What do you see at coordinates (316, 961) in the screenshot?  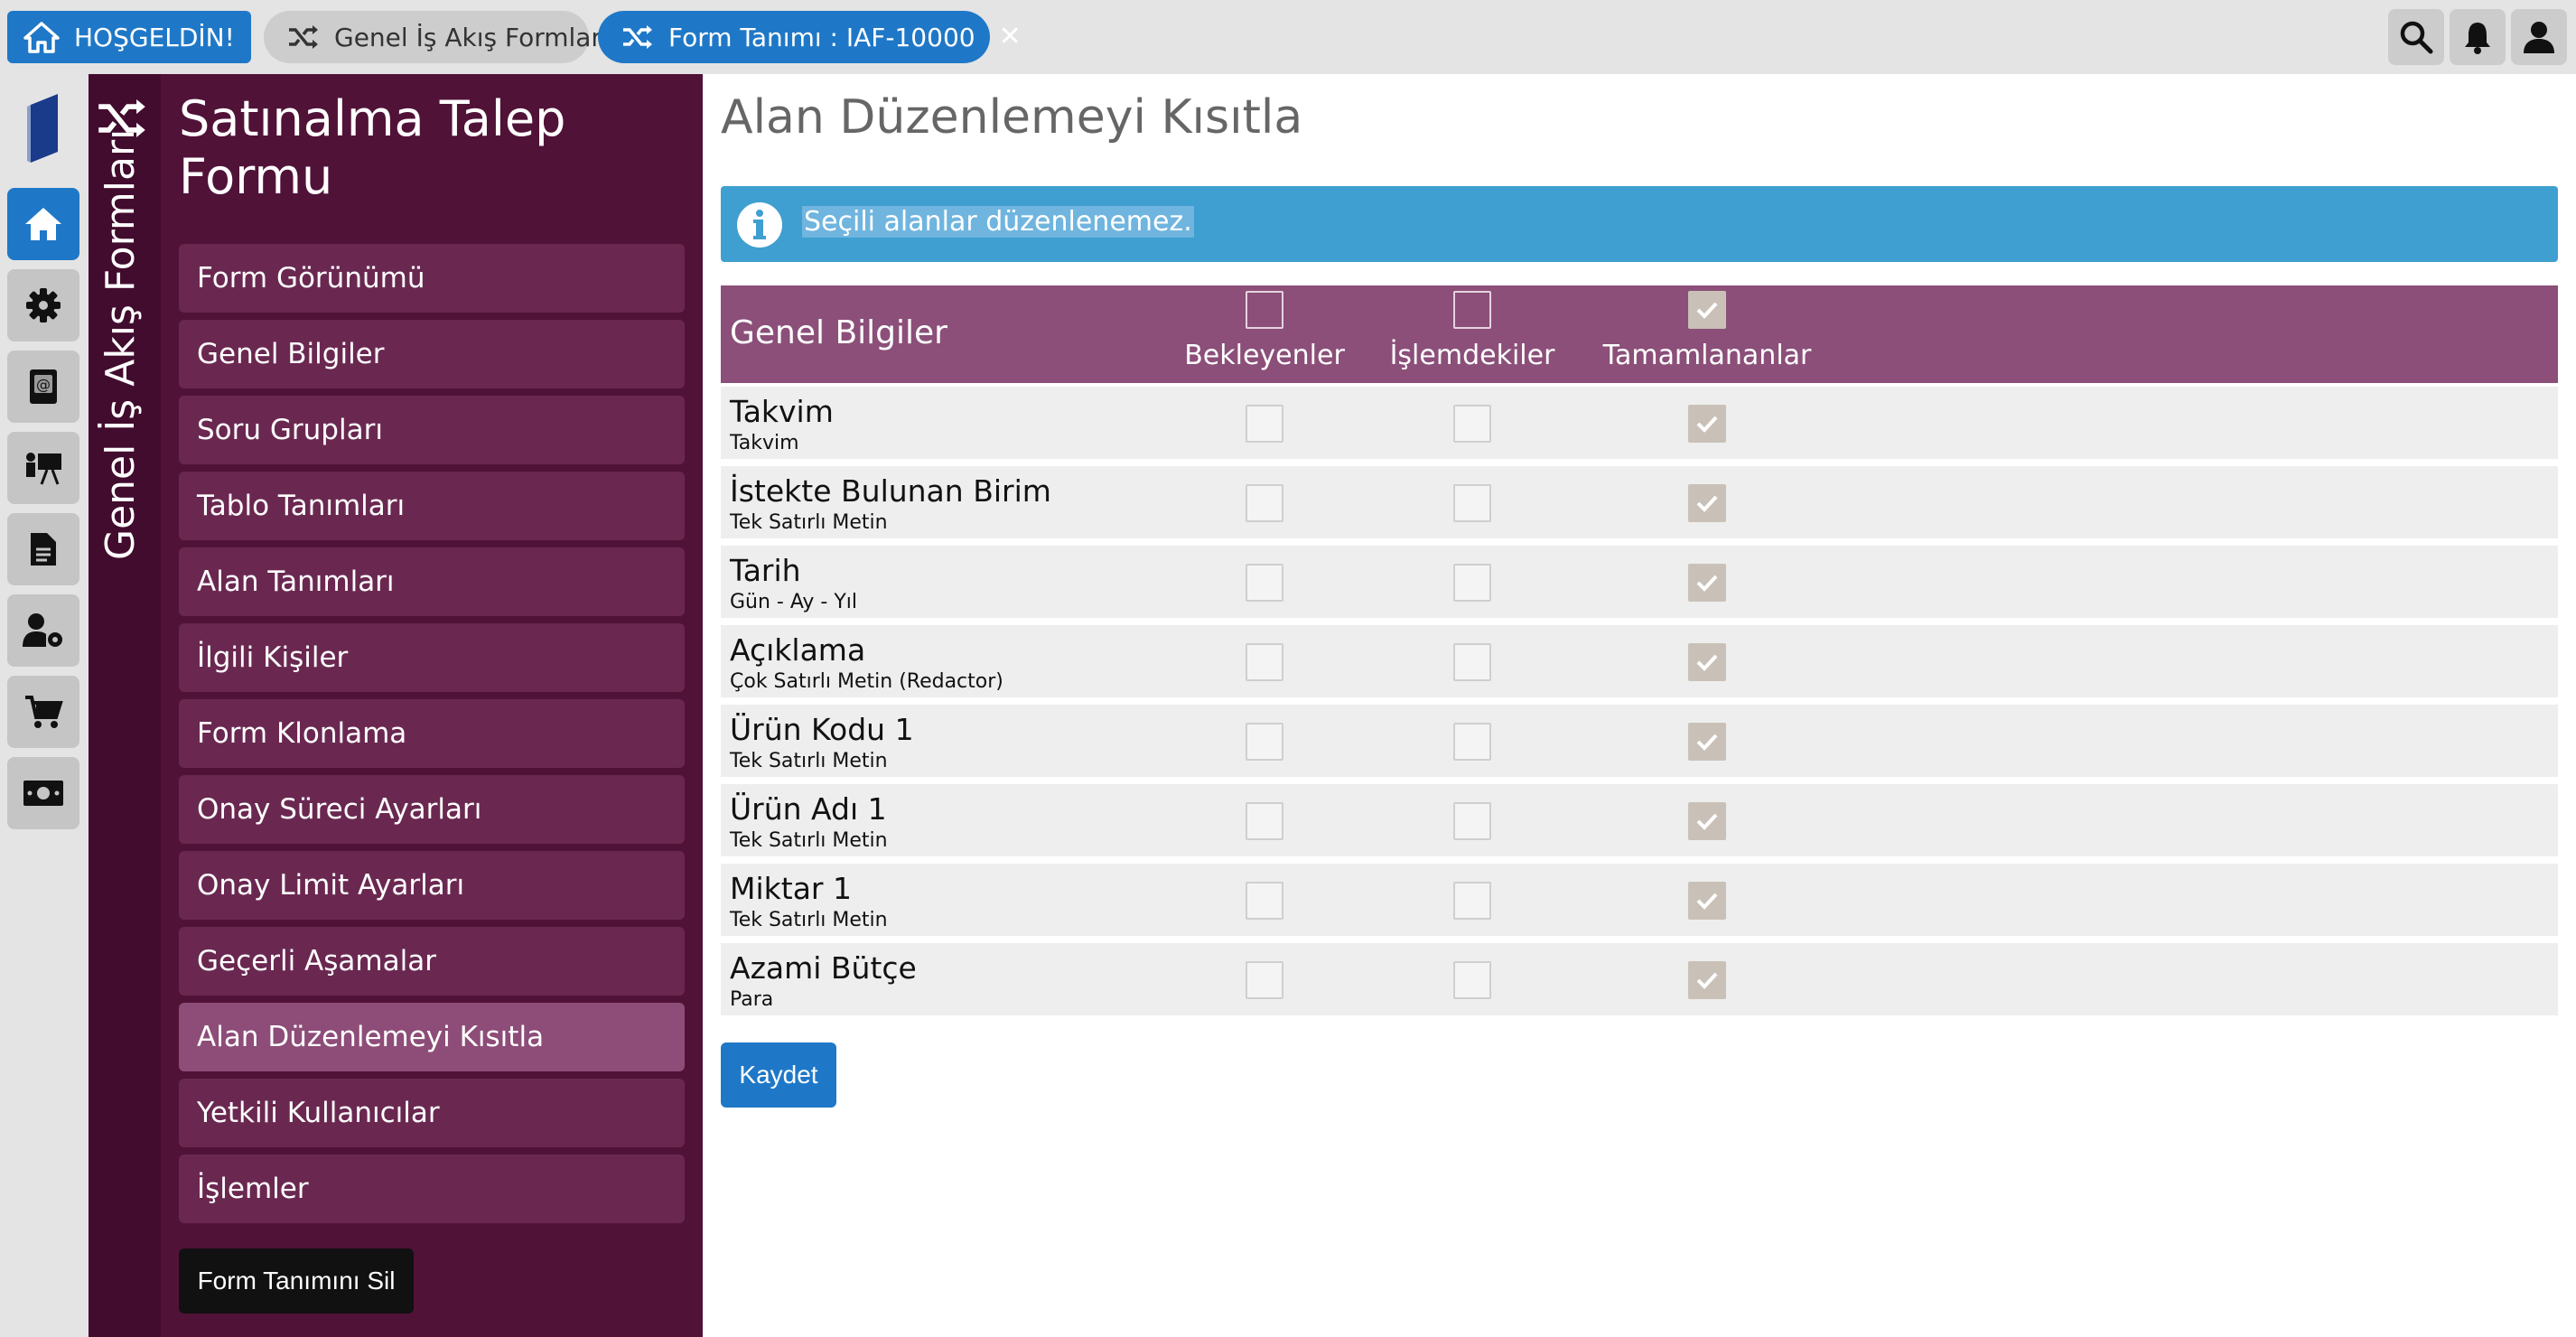 I see `sidebar-item-label: Geçerli Aşamalar` at bounding box center [316, 961].